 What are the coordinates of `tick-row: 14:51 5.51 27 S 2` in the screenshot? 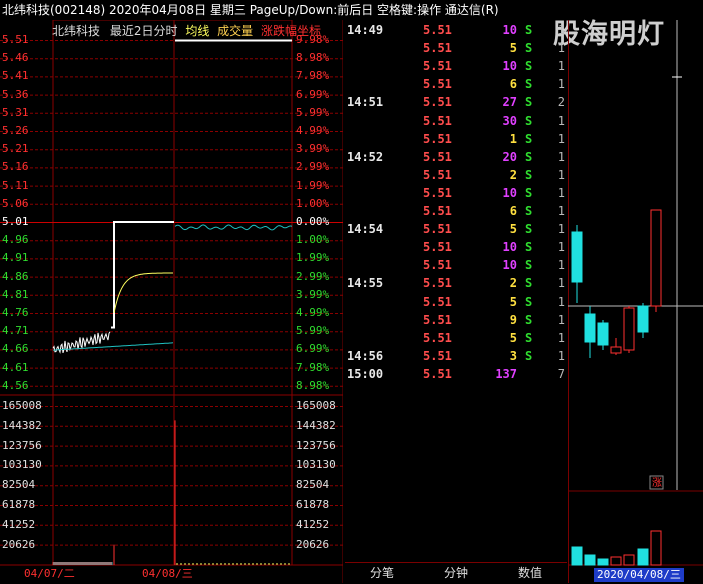 It's located at (456, 102).